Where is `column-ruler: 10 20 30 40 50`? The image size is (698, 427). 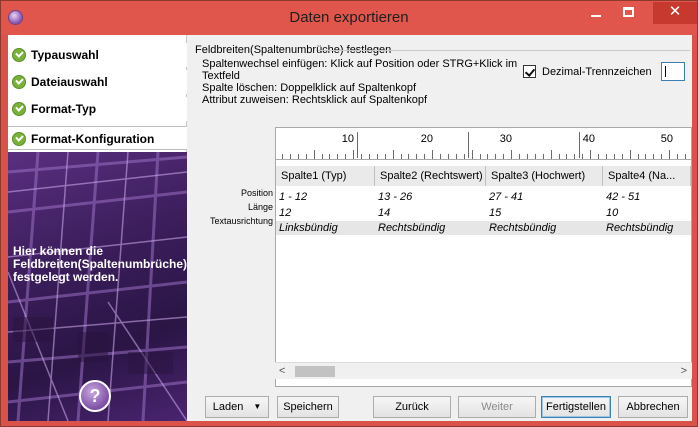 column-ruler: 10 20 30 40 50 is located at coordinates (483, 144).